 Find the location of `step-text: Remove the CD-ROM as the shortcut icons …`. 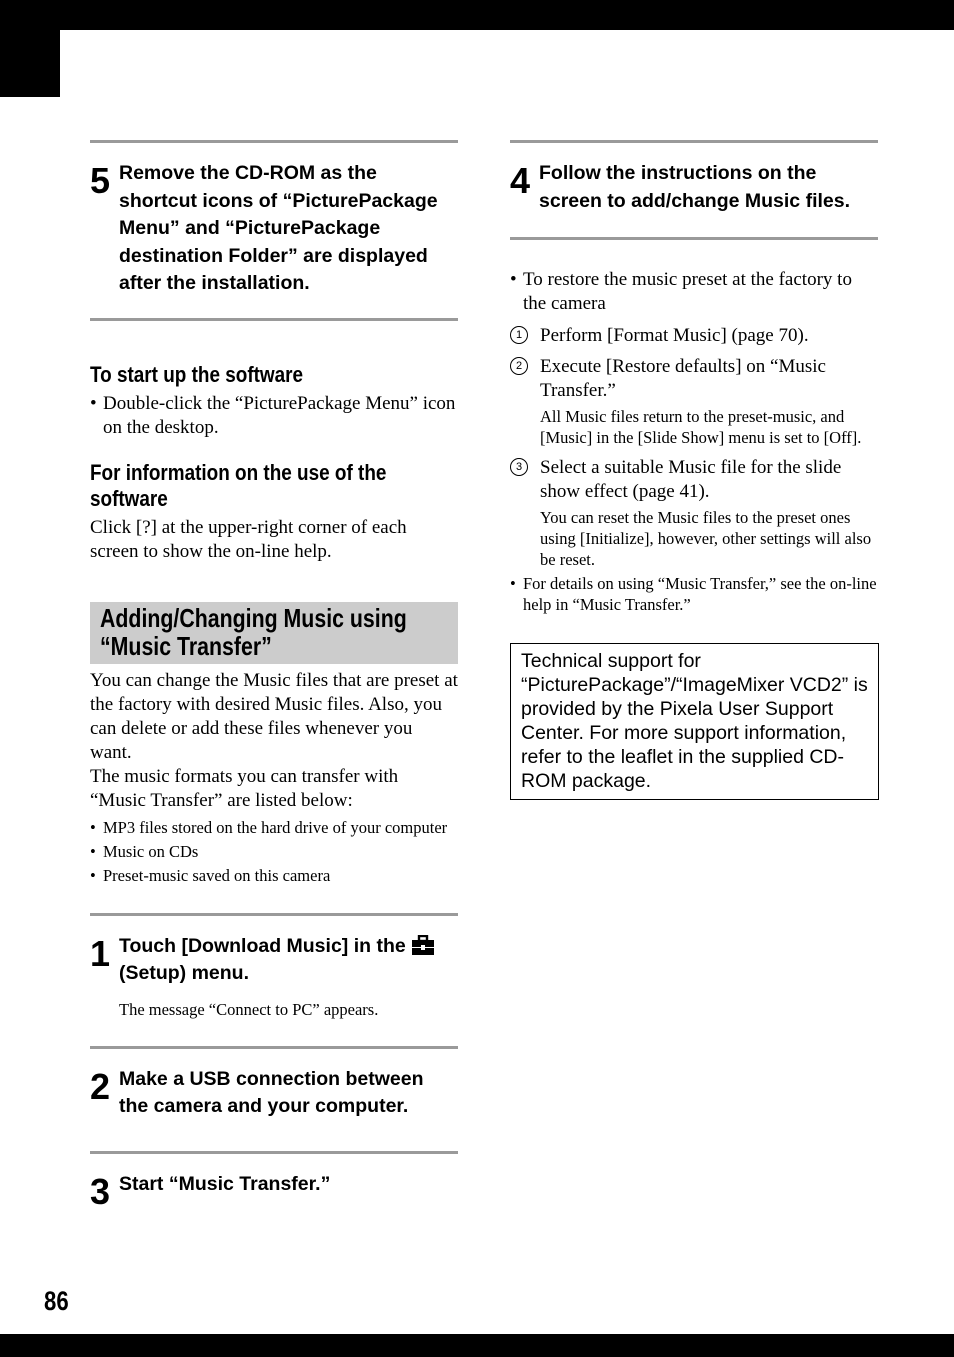

step-text: Remove the CD-ROM as the shortcut icons … is located at coordinates (278, 228).